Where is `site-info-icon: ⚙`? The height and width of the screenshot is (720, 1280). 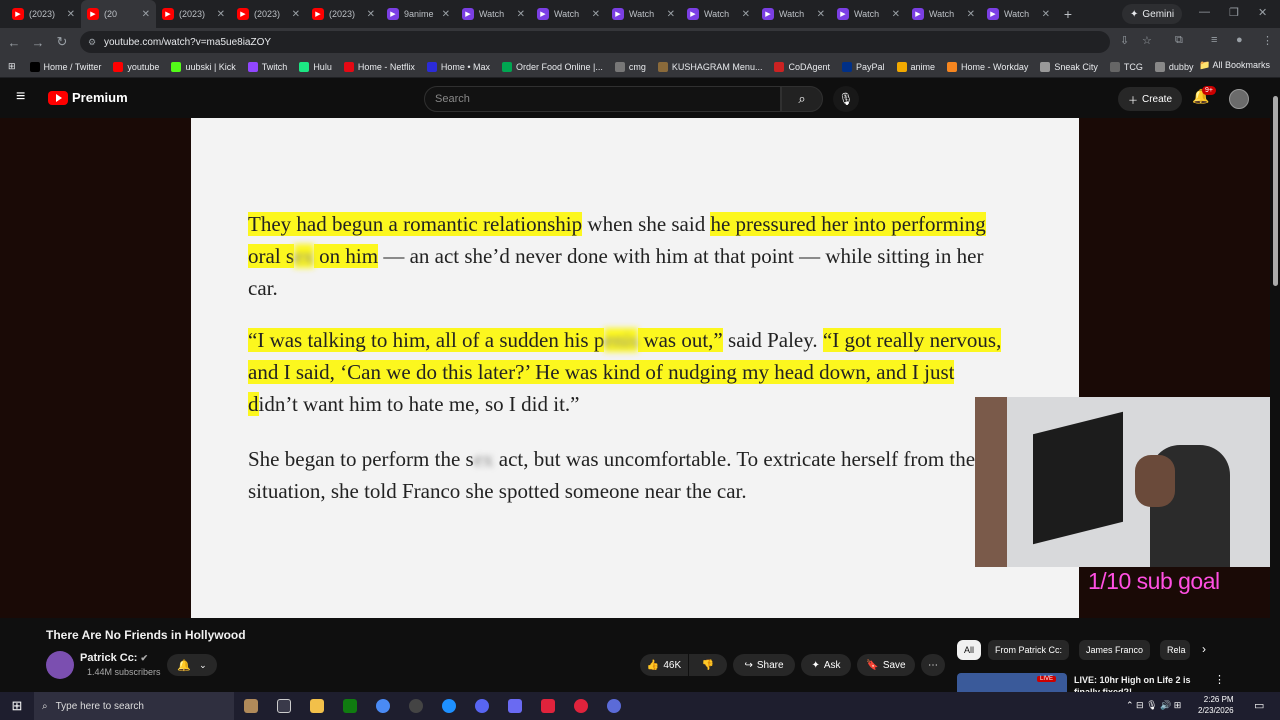
site-info-icon: ⚙ is located at coordinates (92, 42).